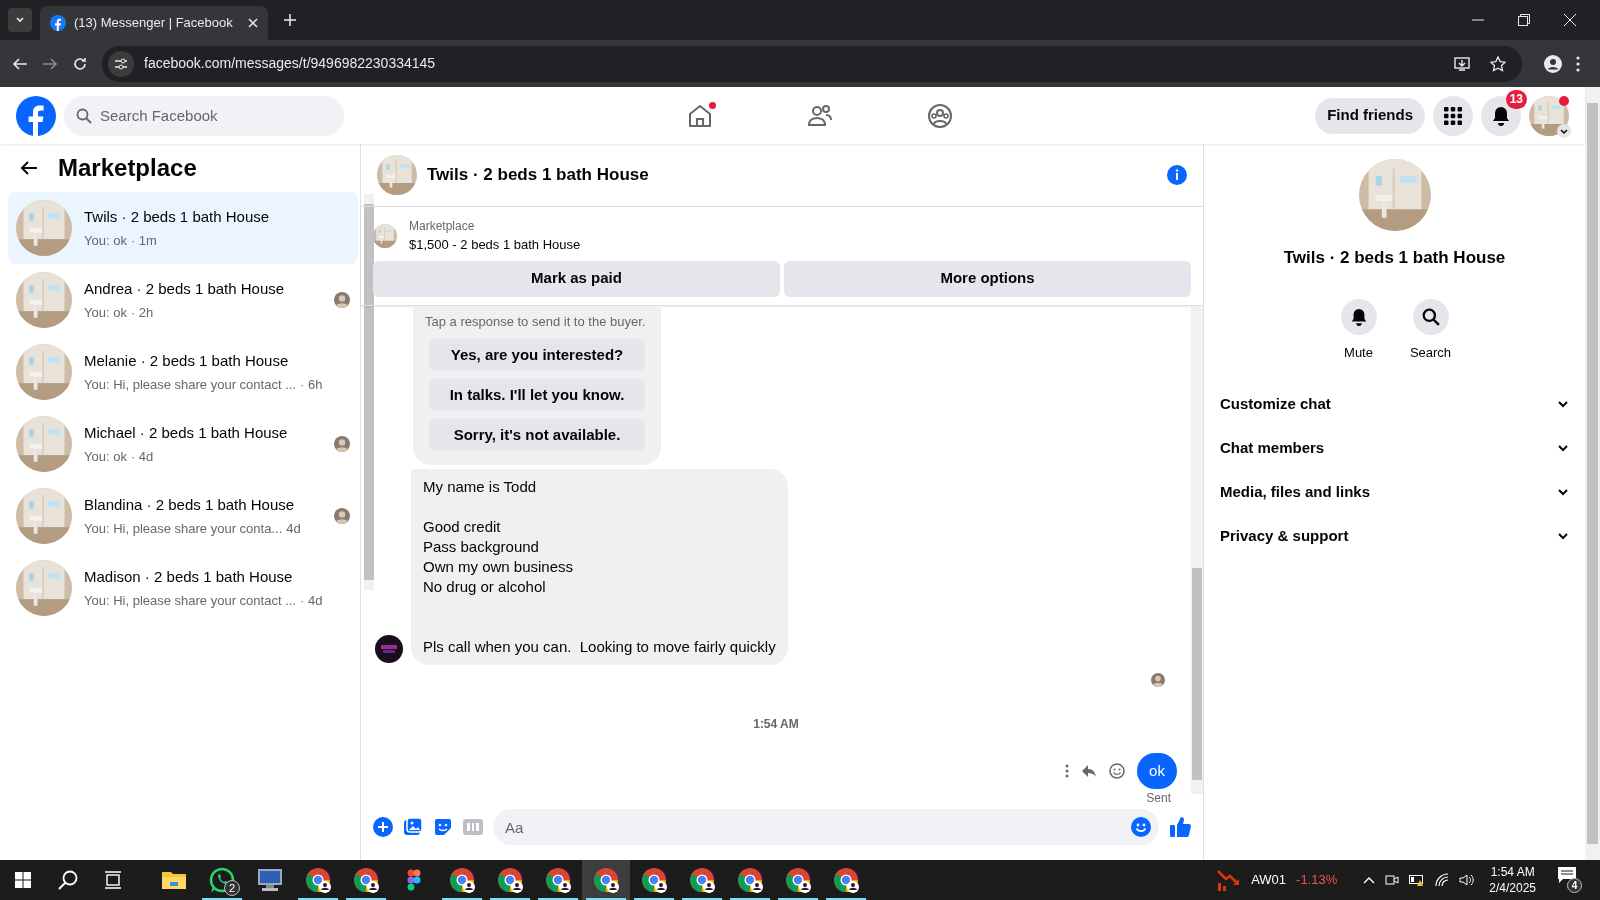 This screenshot has width=1600, height=900. I want to click on section-row: Chat members, so click(1394, 448).